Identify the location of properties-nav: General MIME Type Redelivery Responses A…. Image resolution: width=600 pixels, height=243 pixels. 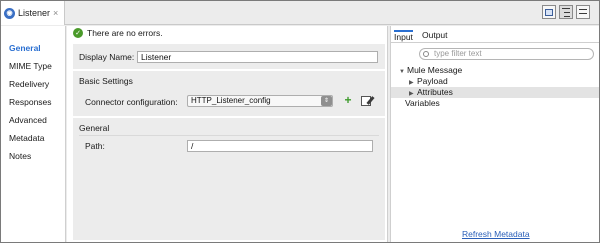
(33, 134).